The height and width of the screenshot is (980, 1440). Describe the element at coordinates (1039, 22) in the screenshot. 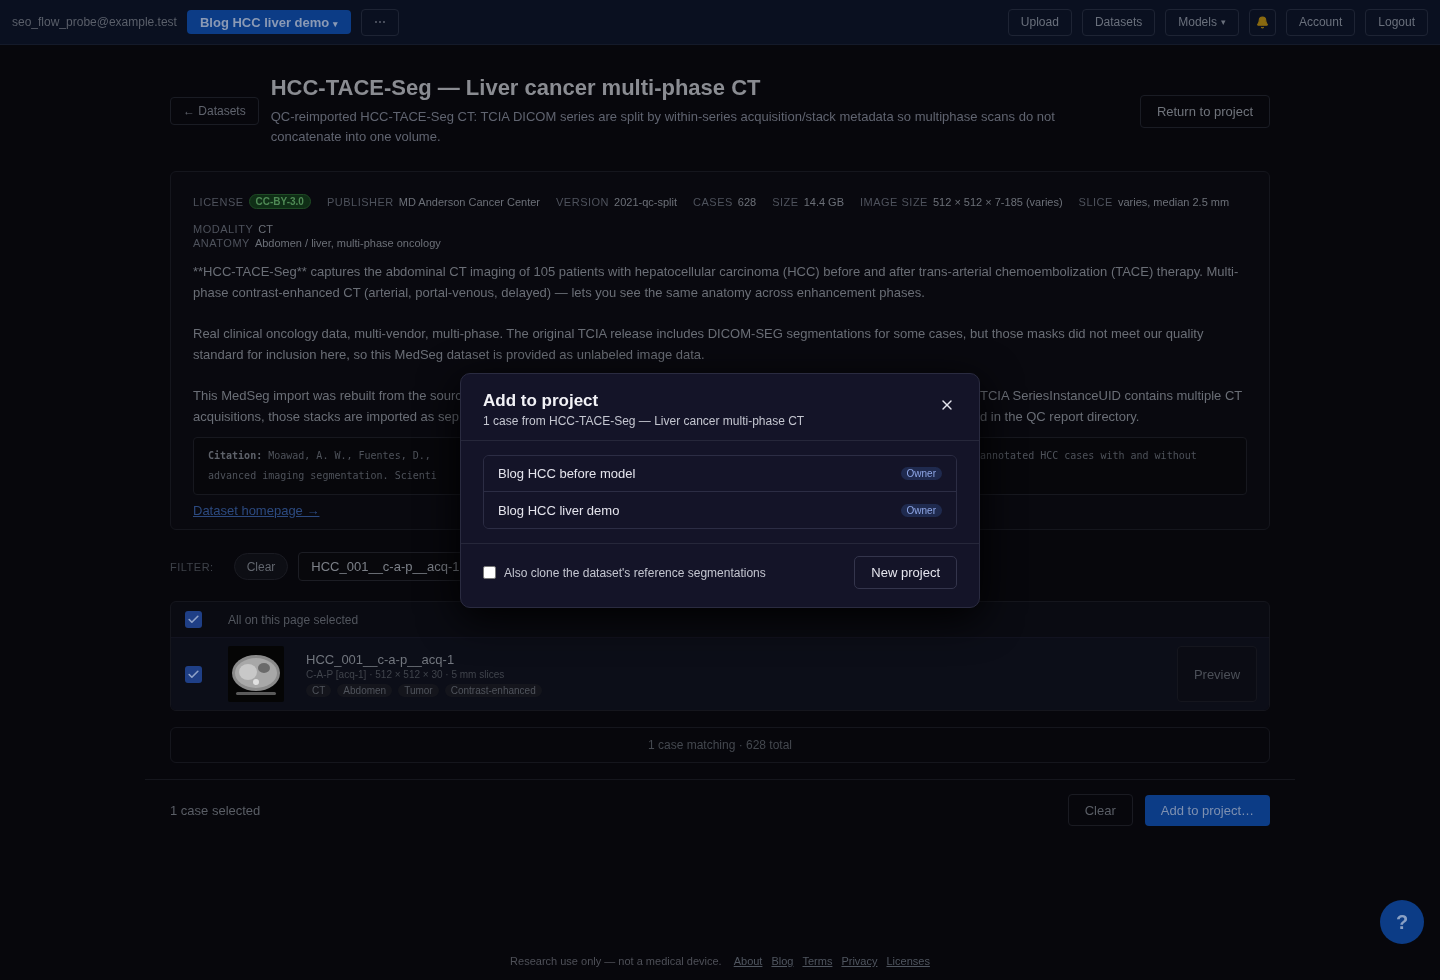

I see `nav-button: Upload` at that location.